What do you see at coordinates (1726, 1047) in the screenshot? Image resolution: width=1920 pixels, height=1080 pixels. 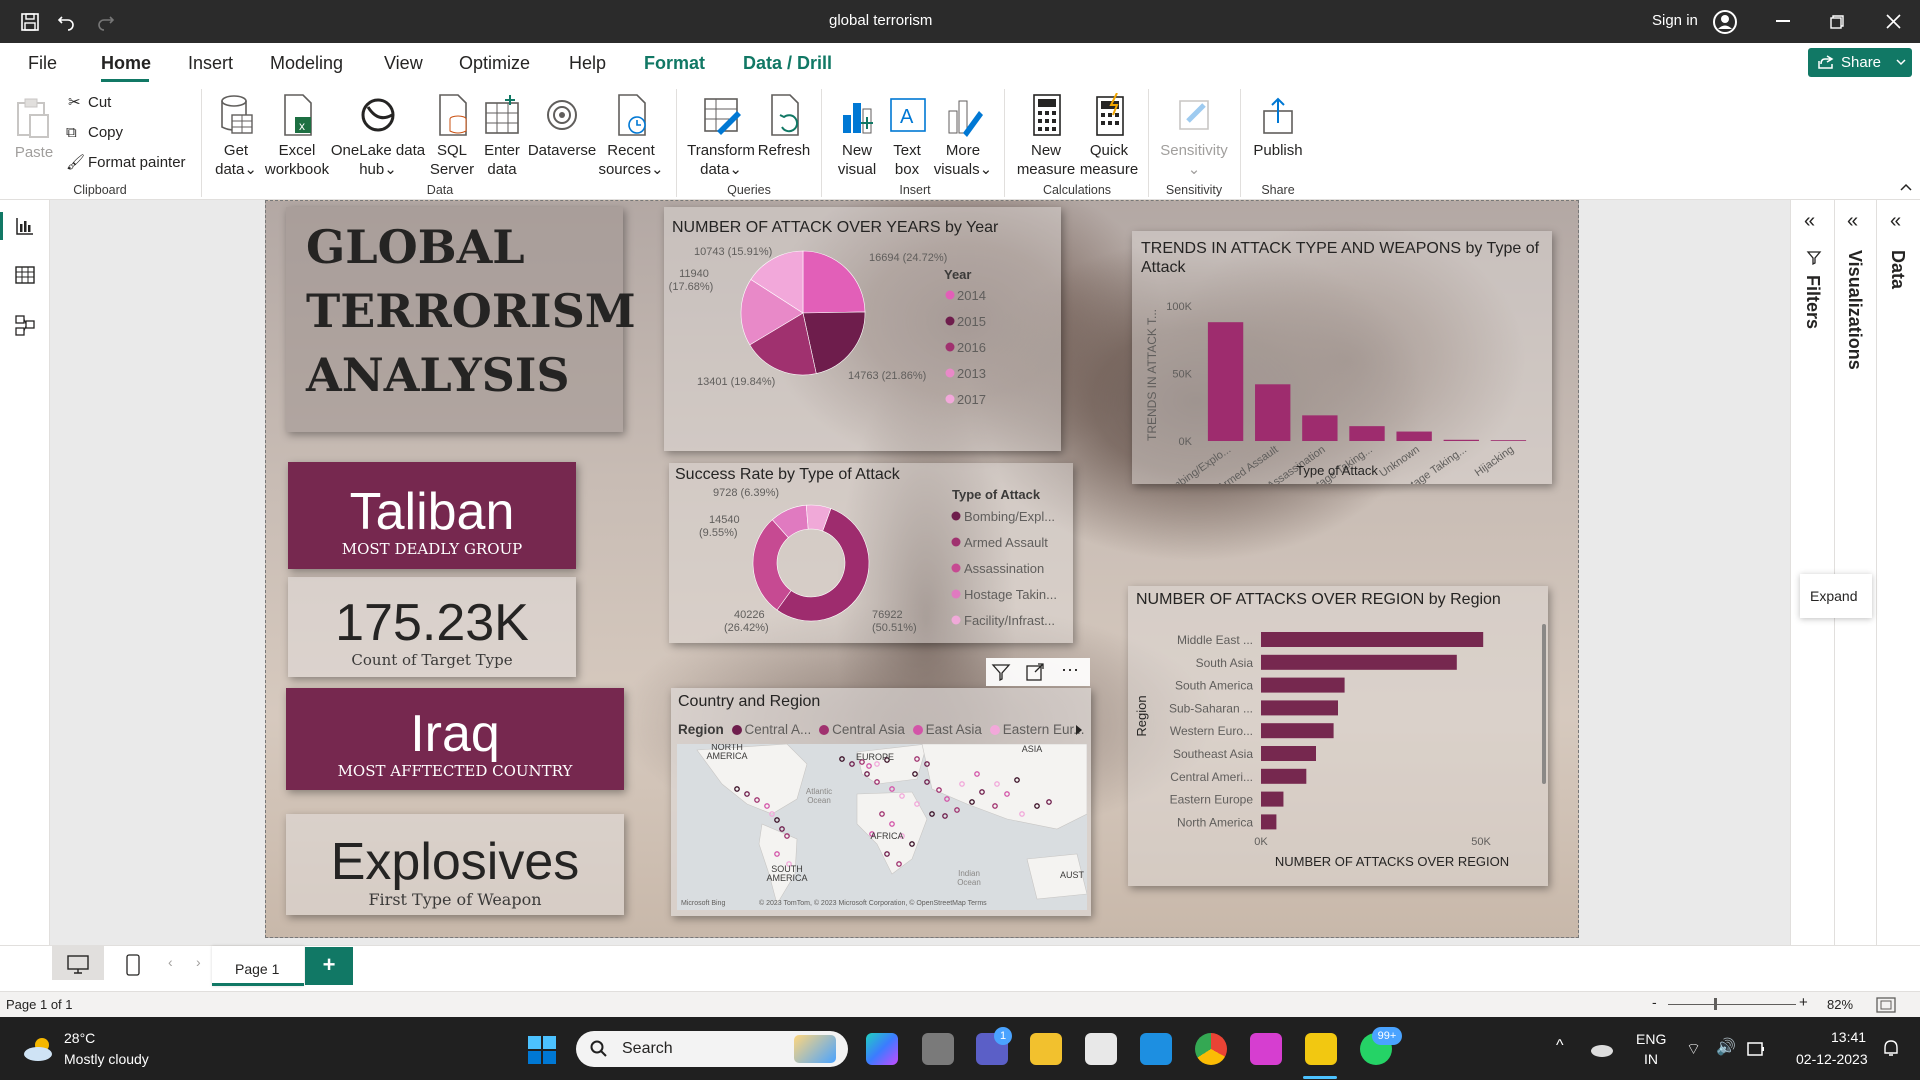 I see `volume-icon: 🔊` at bounding box center [1726, 1047].